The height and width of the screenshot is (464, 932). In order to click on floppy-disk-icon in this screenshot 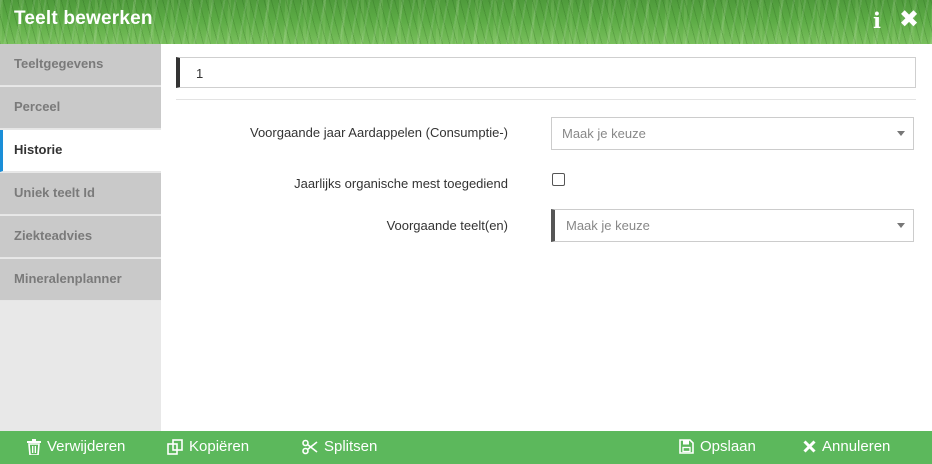, I will do `click(686, 446)`.